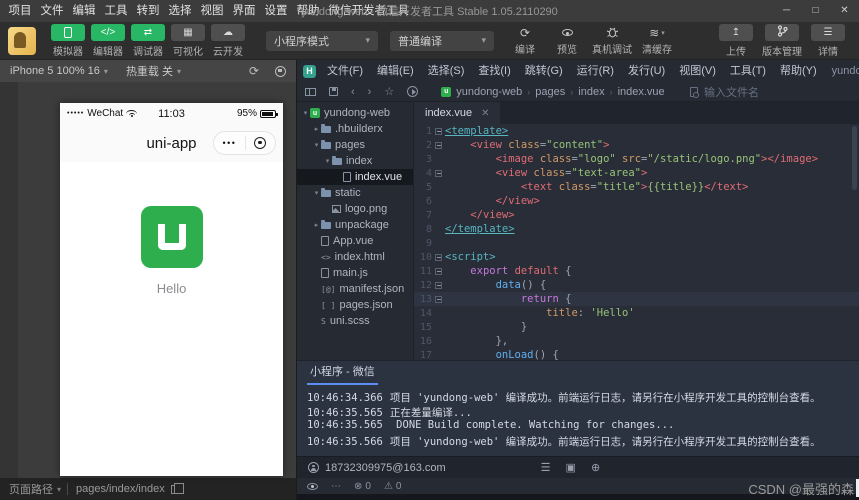 The height and width of the screenshot is (500, 859). What do you see at coordinates (355, 193) in the screenshot?
I see `tree-item-static: ▾ static` at bounding box center [355, 193].